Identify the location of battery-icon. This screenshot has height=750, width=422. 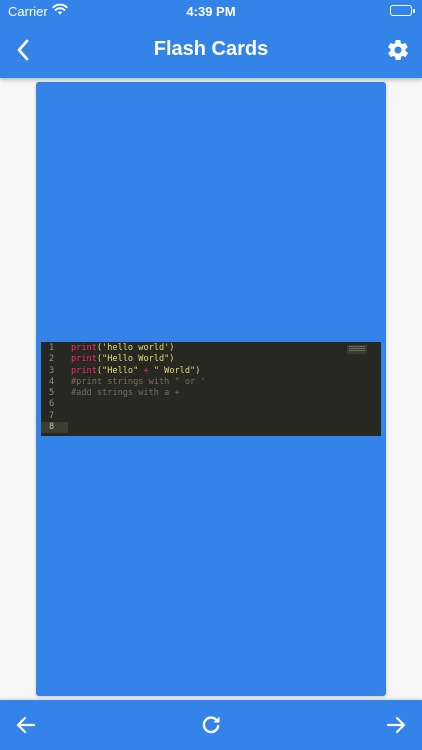
(402, 10).